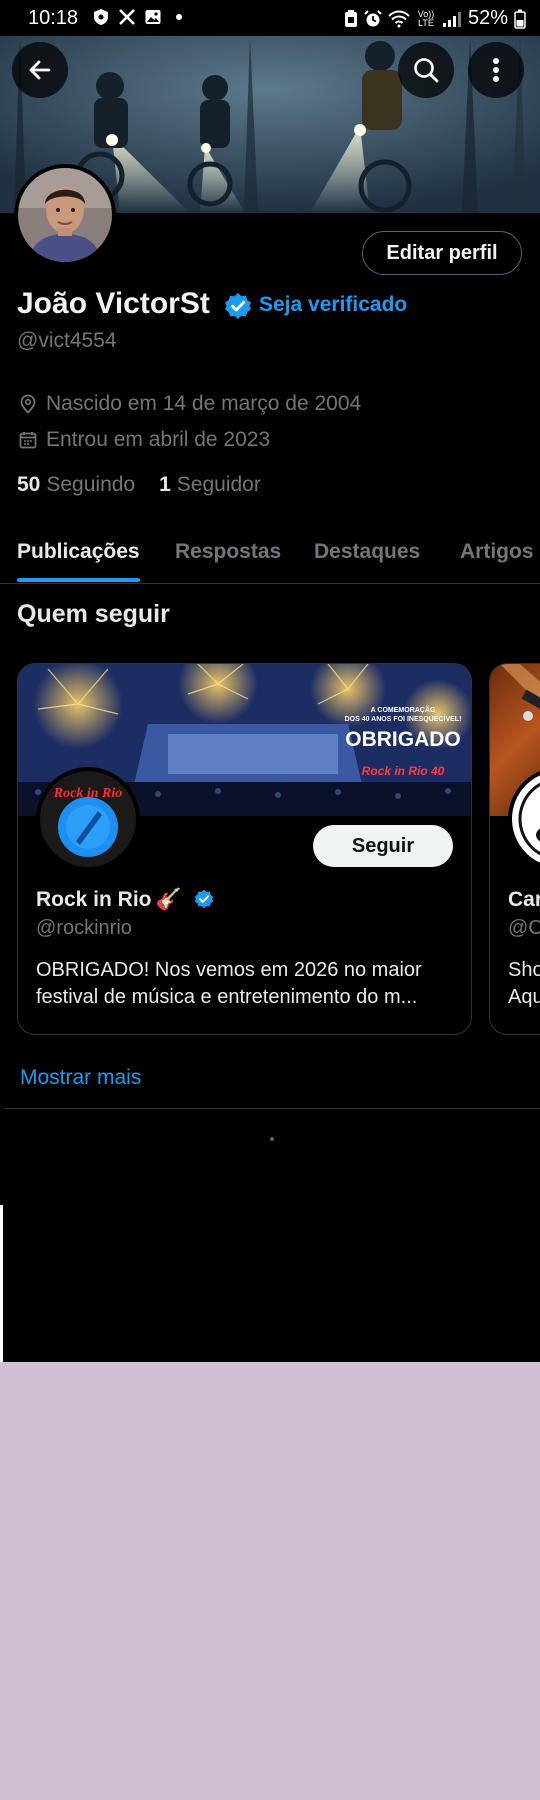 This screenshot has width=540, height=1800. I want to click on card-avatar, so click(524, 819).